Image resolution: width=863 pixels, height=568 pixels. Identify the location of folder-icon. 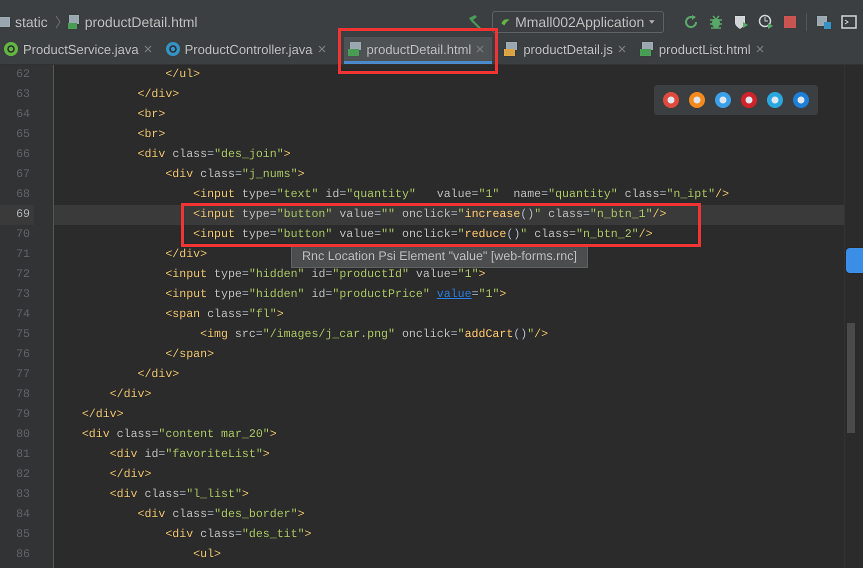
(5, 21).